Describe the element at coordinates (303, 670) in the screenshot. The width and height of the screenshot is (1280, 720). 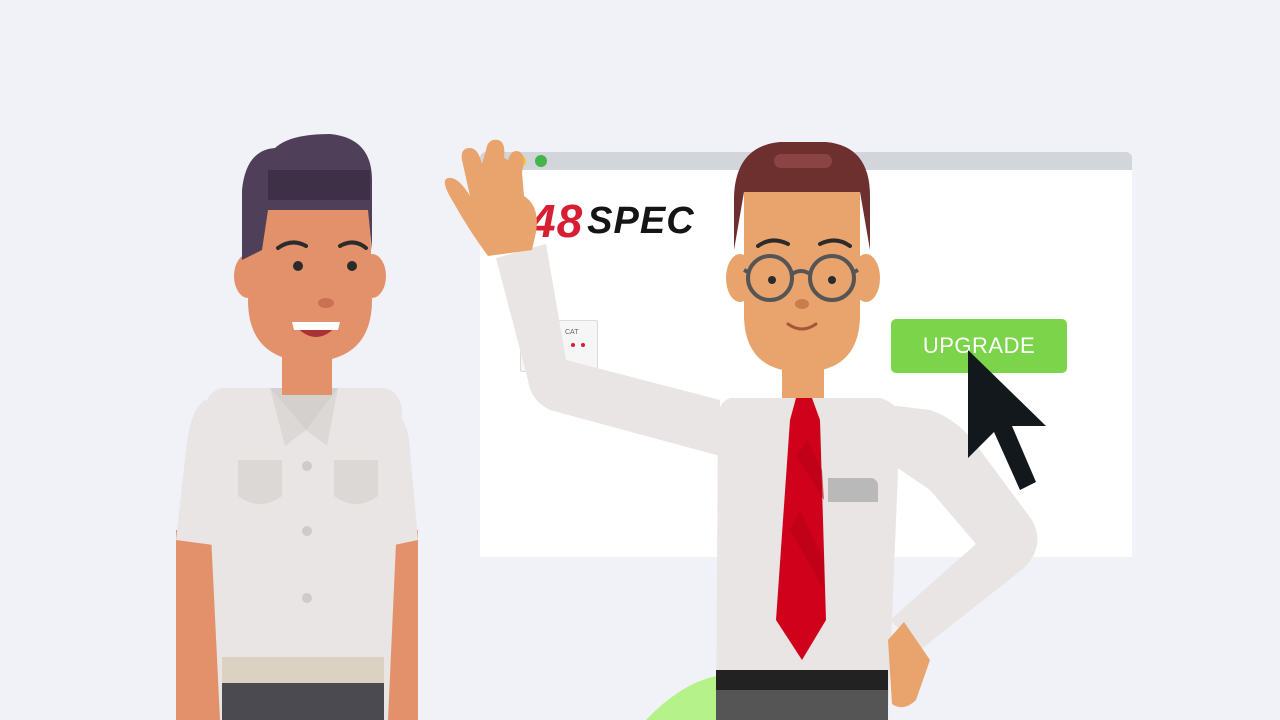
I see `left-character-belt` at that location.